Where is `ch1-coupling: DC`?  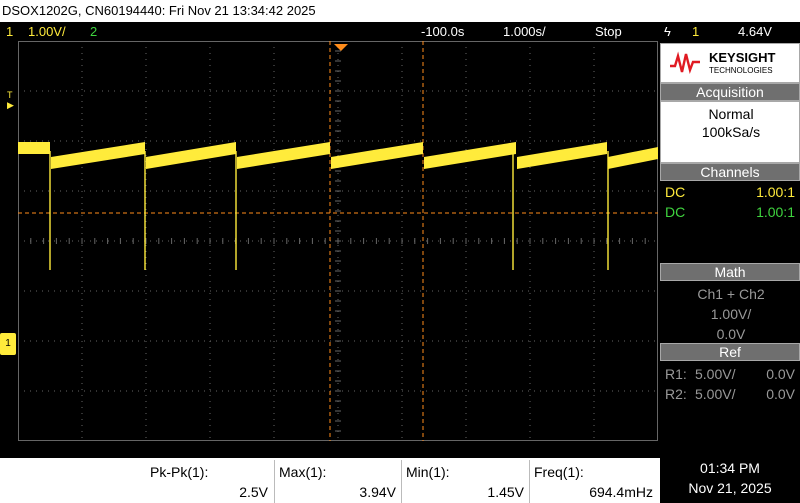 ch1-coupling: DC is located at coordinates (675, 192).